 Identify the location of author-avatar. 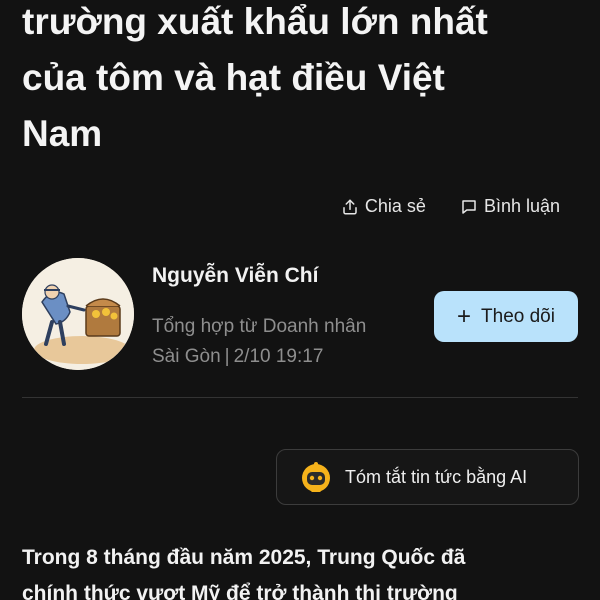
(78, 314).